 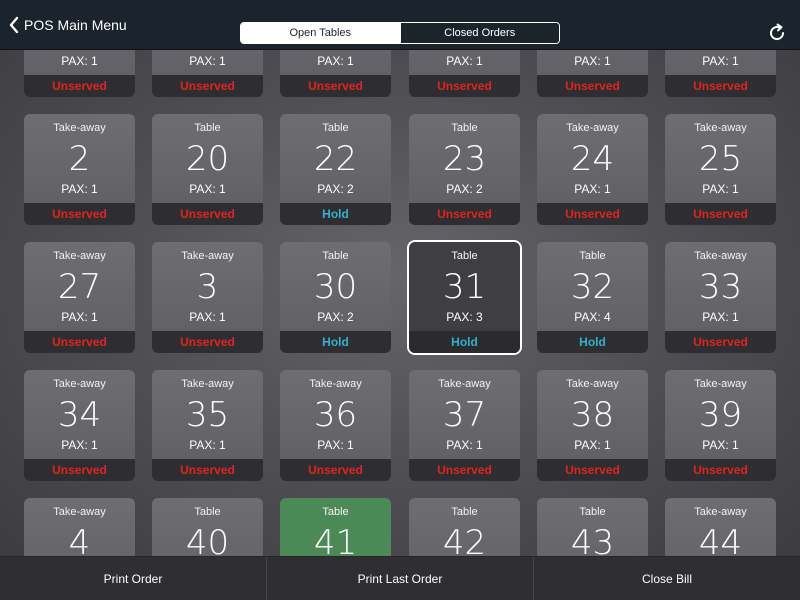 I want to click on table-tile: Take-away 27 PAX: 1 Unserved, so click(x=79, y=297).